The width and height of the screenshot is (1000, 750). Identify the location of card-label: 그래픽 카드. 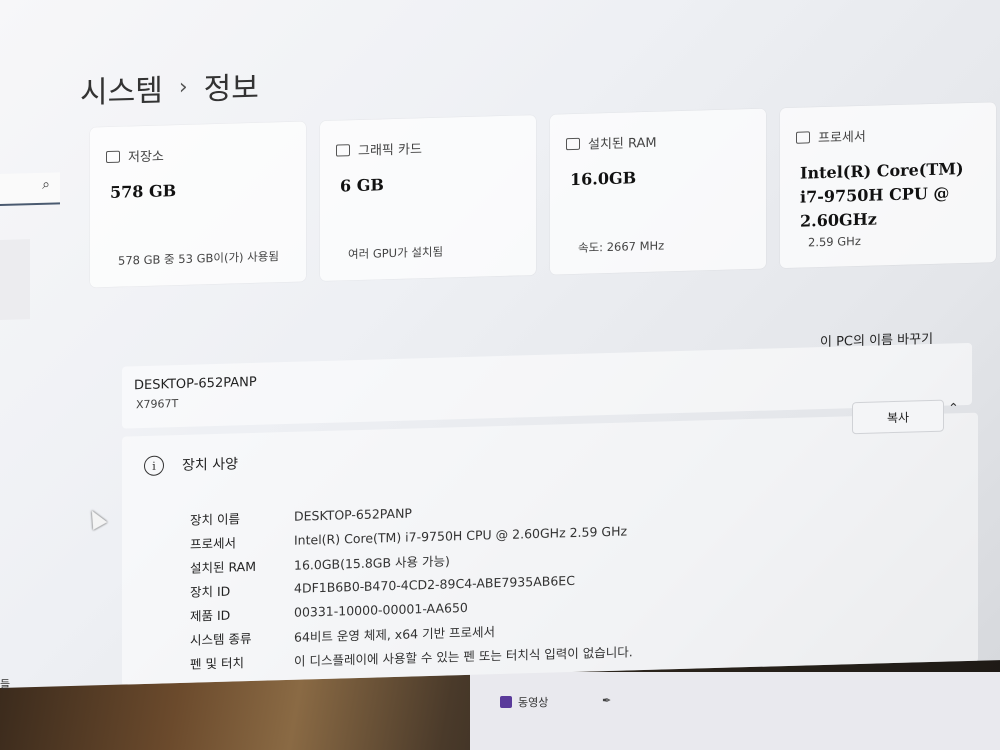
(390, 151).